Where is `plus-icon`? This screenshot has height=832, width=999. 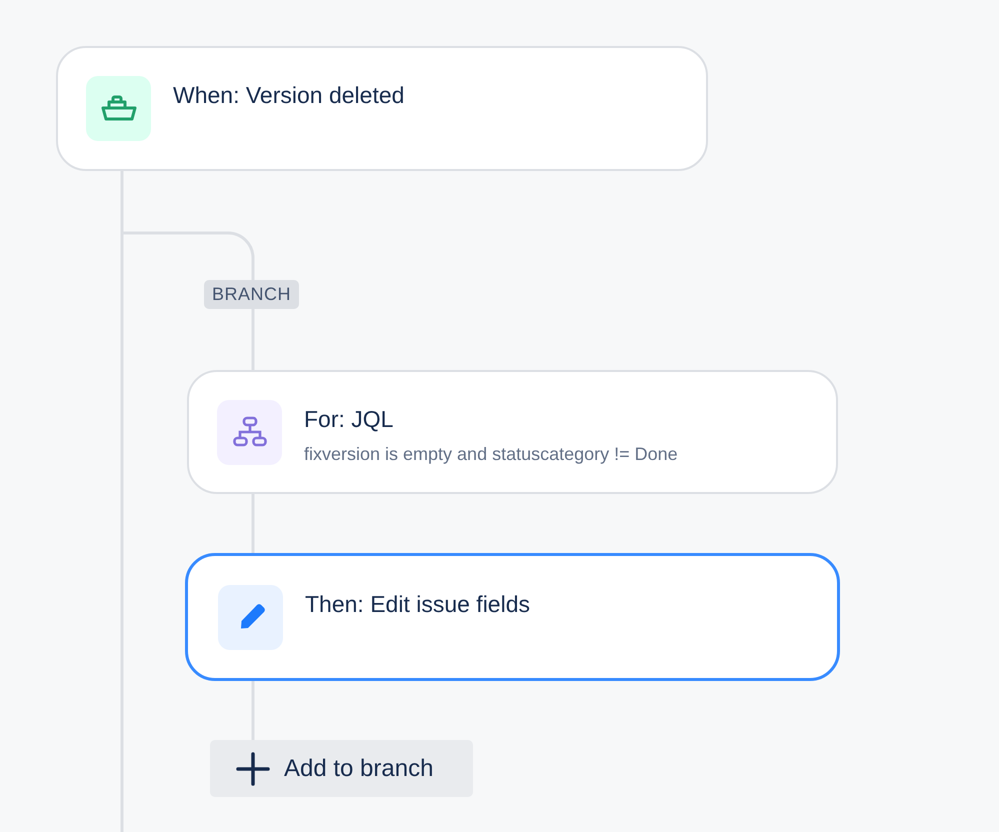
plus-icon is located at coordinates (253, 769).